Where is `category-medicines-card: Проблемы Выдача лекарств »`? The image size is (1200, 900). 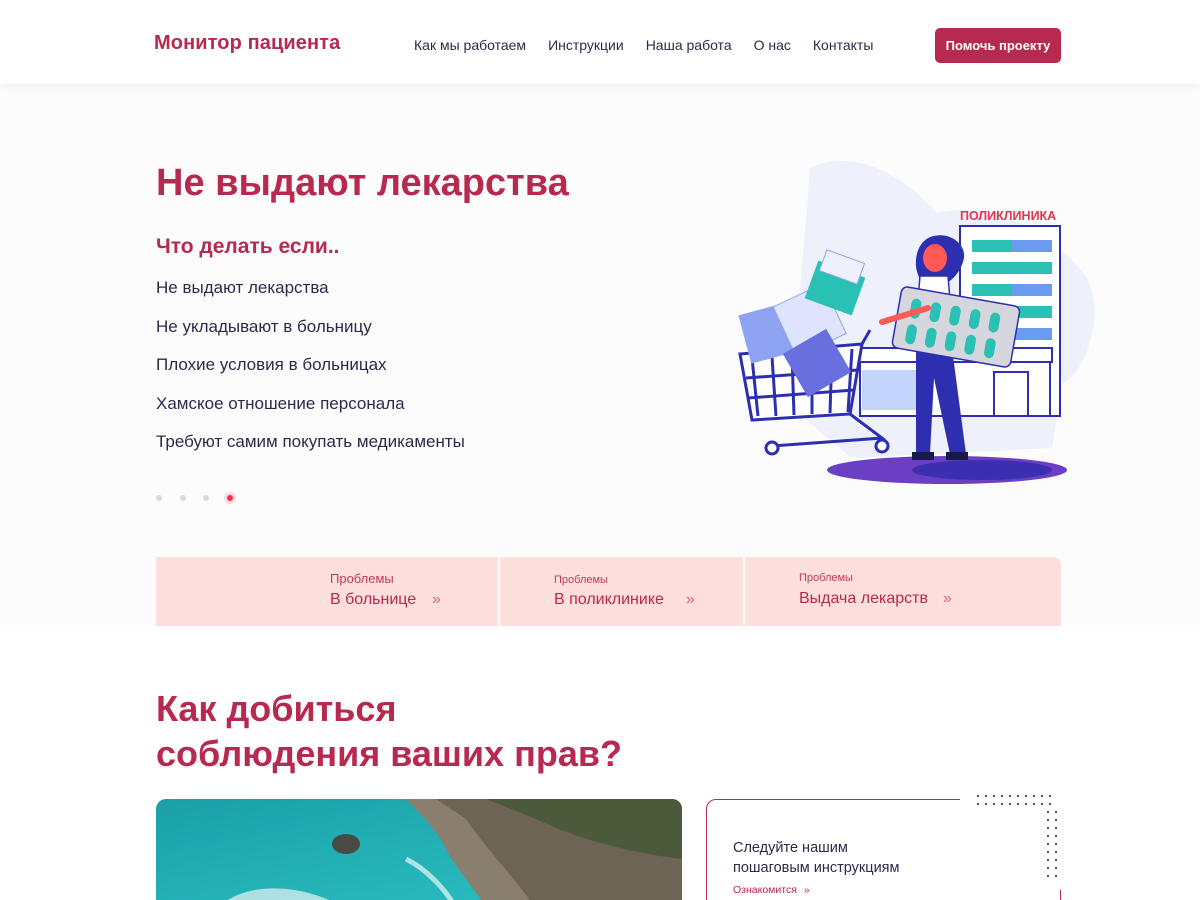 category-medicines-card: Проблемы Выдача лекарств » is located at coordinates (903, 591).